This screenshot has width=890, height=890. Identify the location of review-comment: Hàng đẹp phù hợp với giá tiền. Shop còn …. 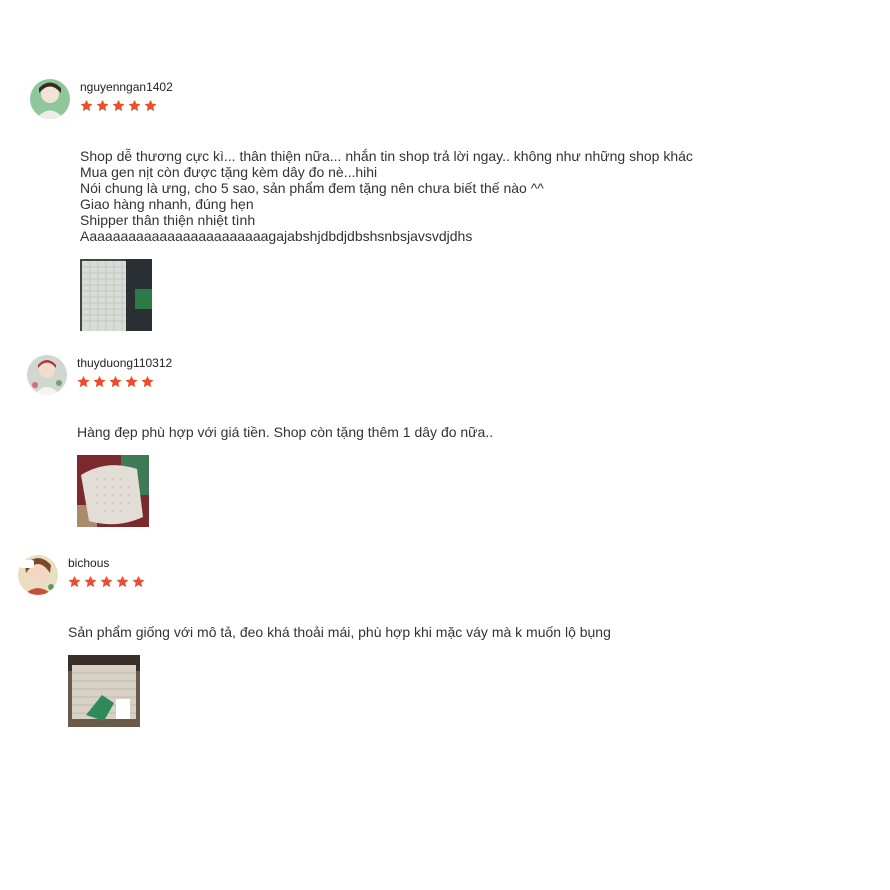
(285, 432).